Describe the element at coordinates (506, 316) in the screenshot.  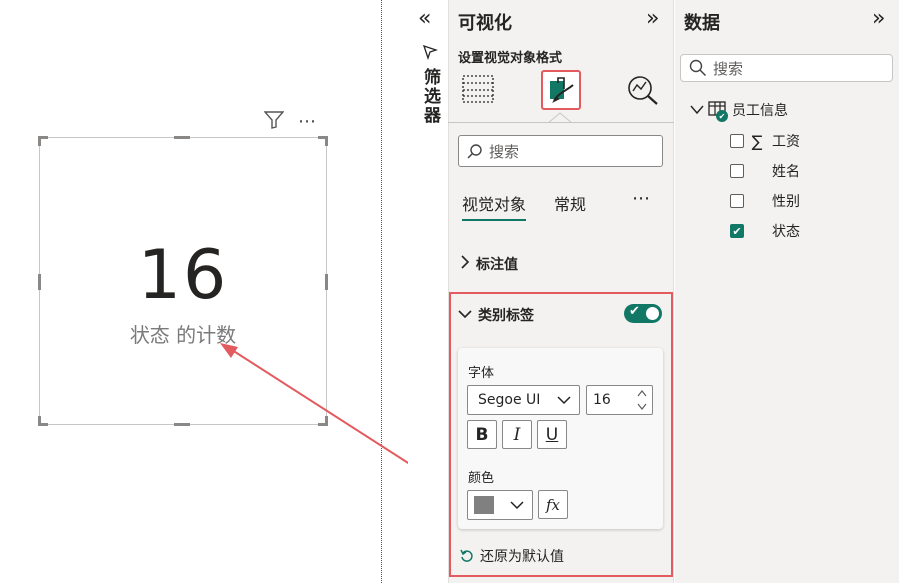
I see `section-category-label-text: 类别标签` at that location.